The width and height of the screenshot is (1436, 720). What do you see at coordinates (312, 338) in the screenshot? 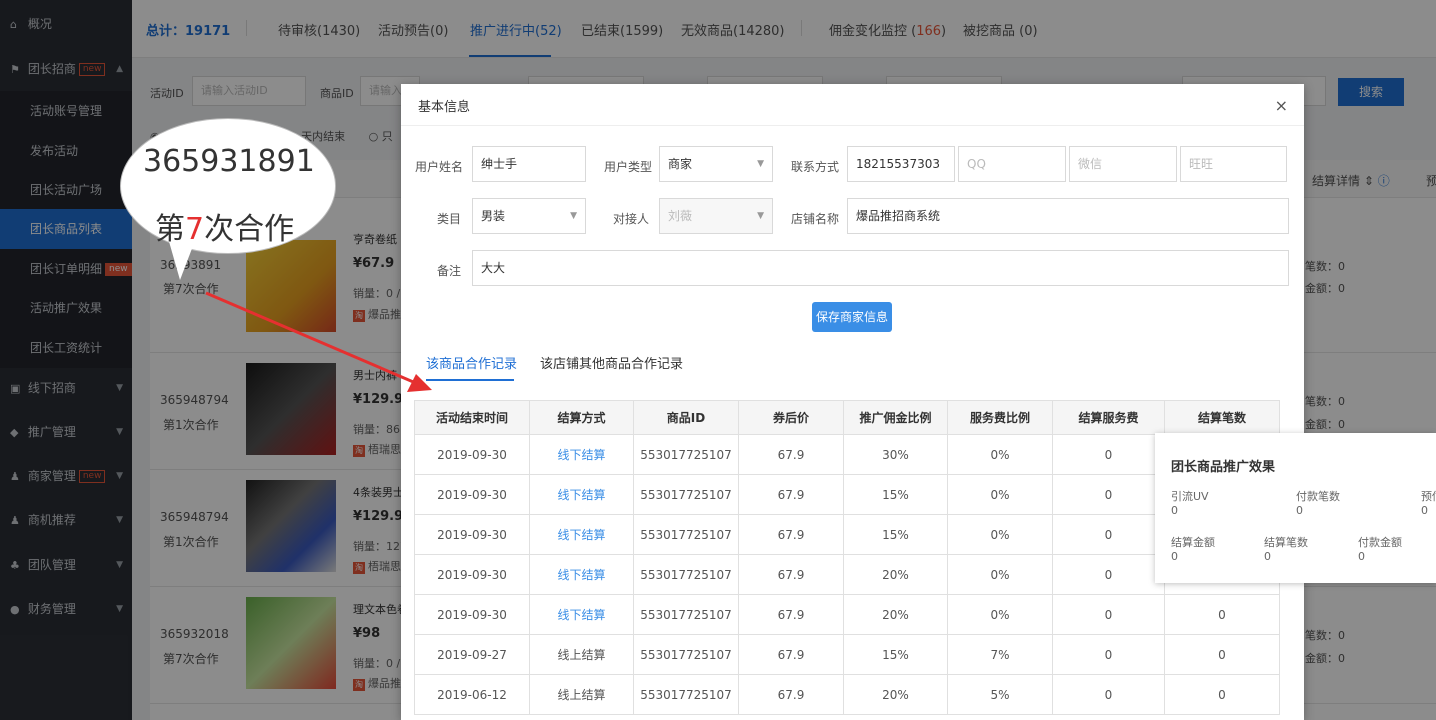
I see `arrow-line` at bounding box center [312, 338].